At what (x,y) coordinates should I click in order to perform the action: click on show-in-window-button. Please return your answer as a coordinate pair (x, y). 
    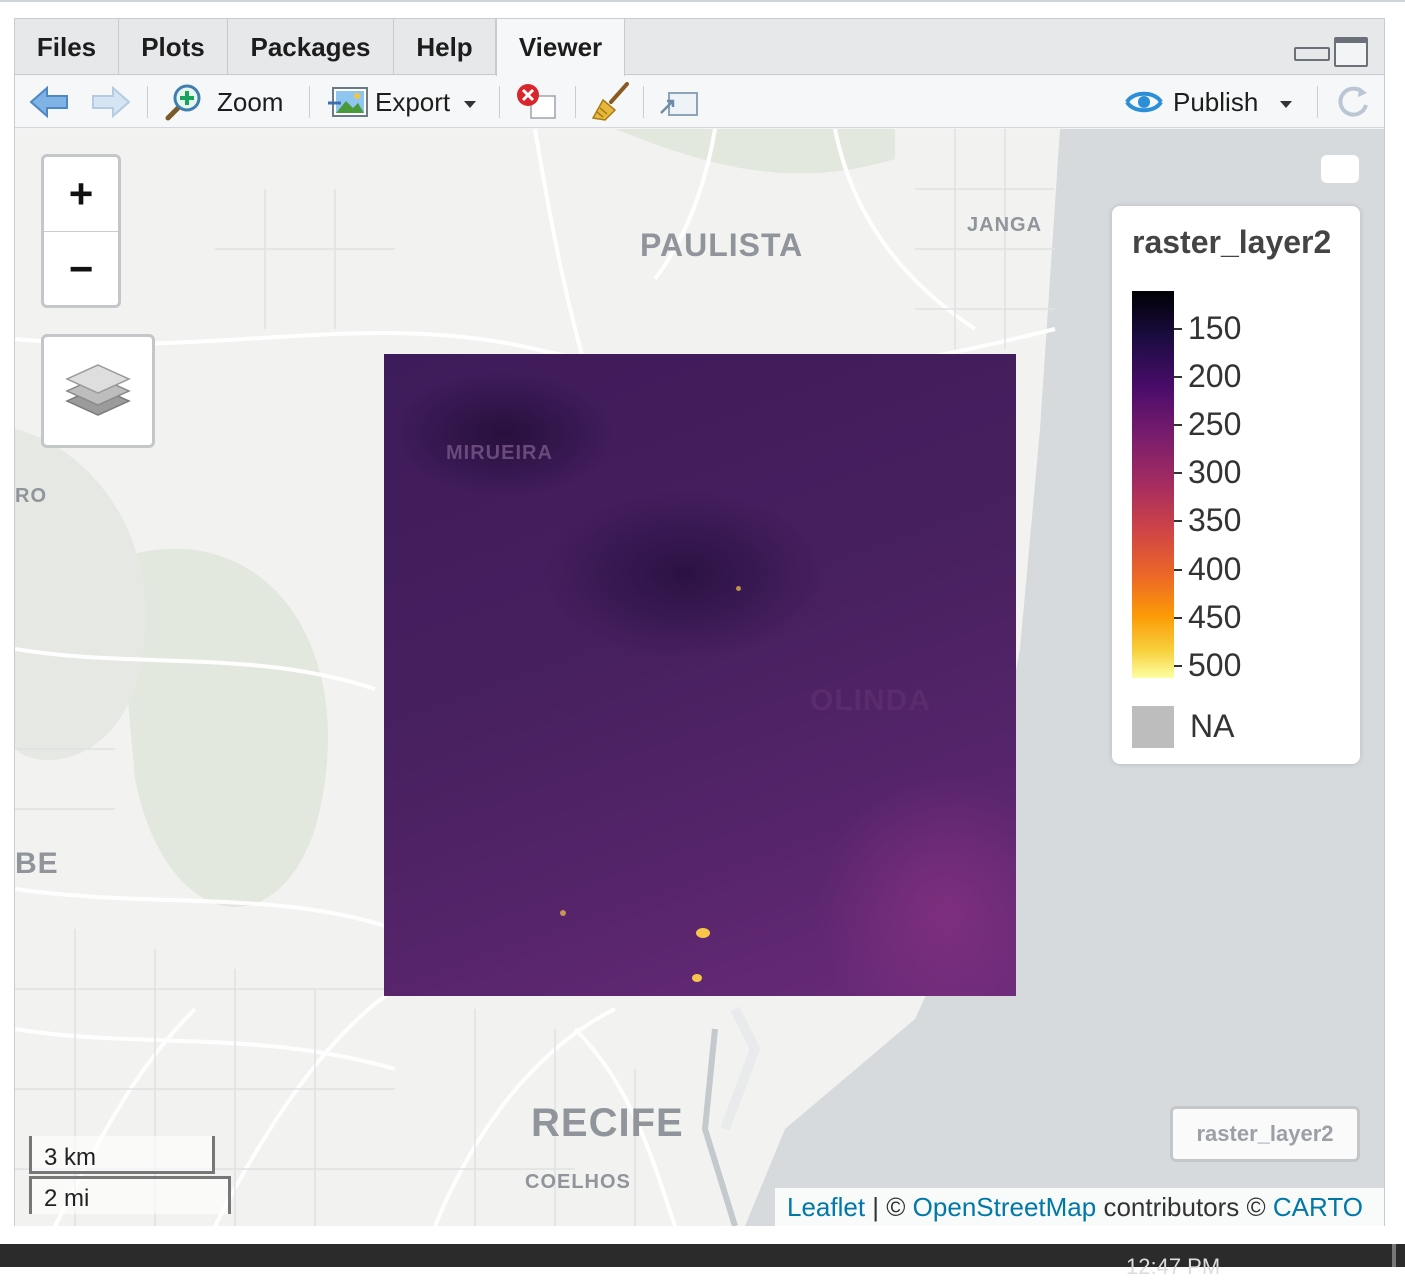
    Looking at the image, I should click on (679, 102).